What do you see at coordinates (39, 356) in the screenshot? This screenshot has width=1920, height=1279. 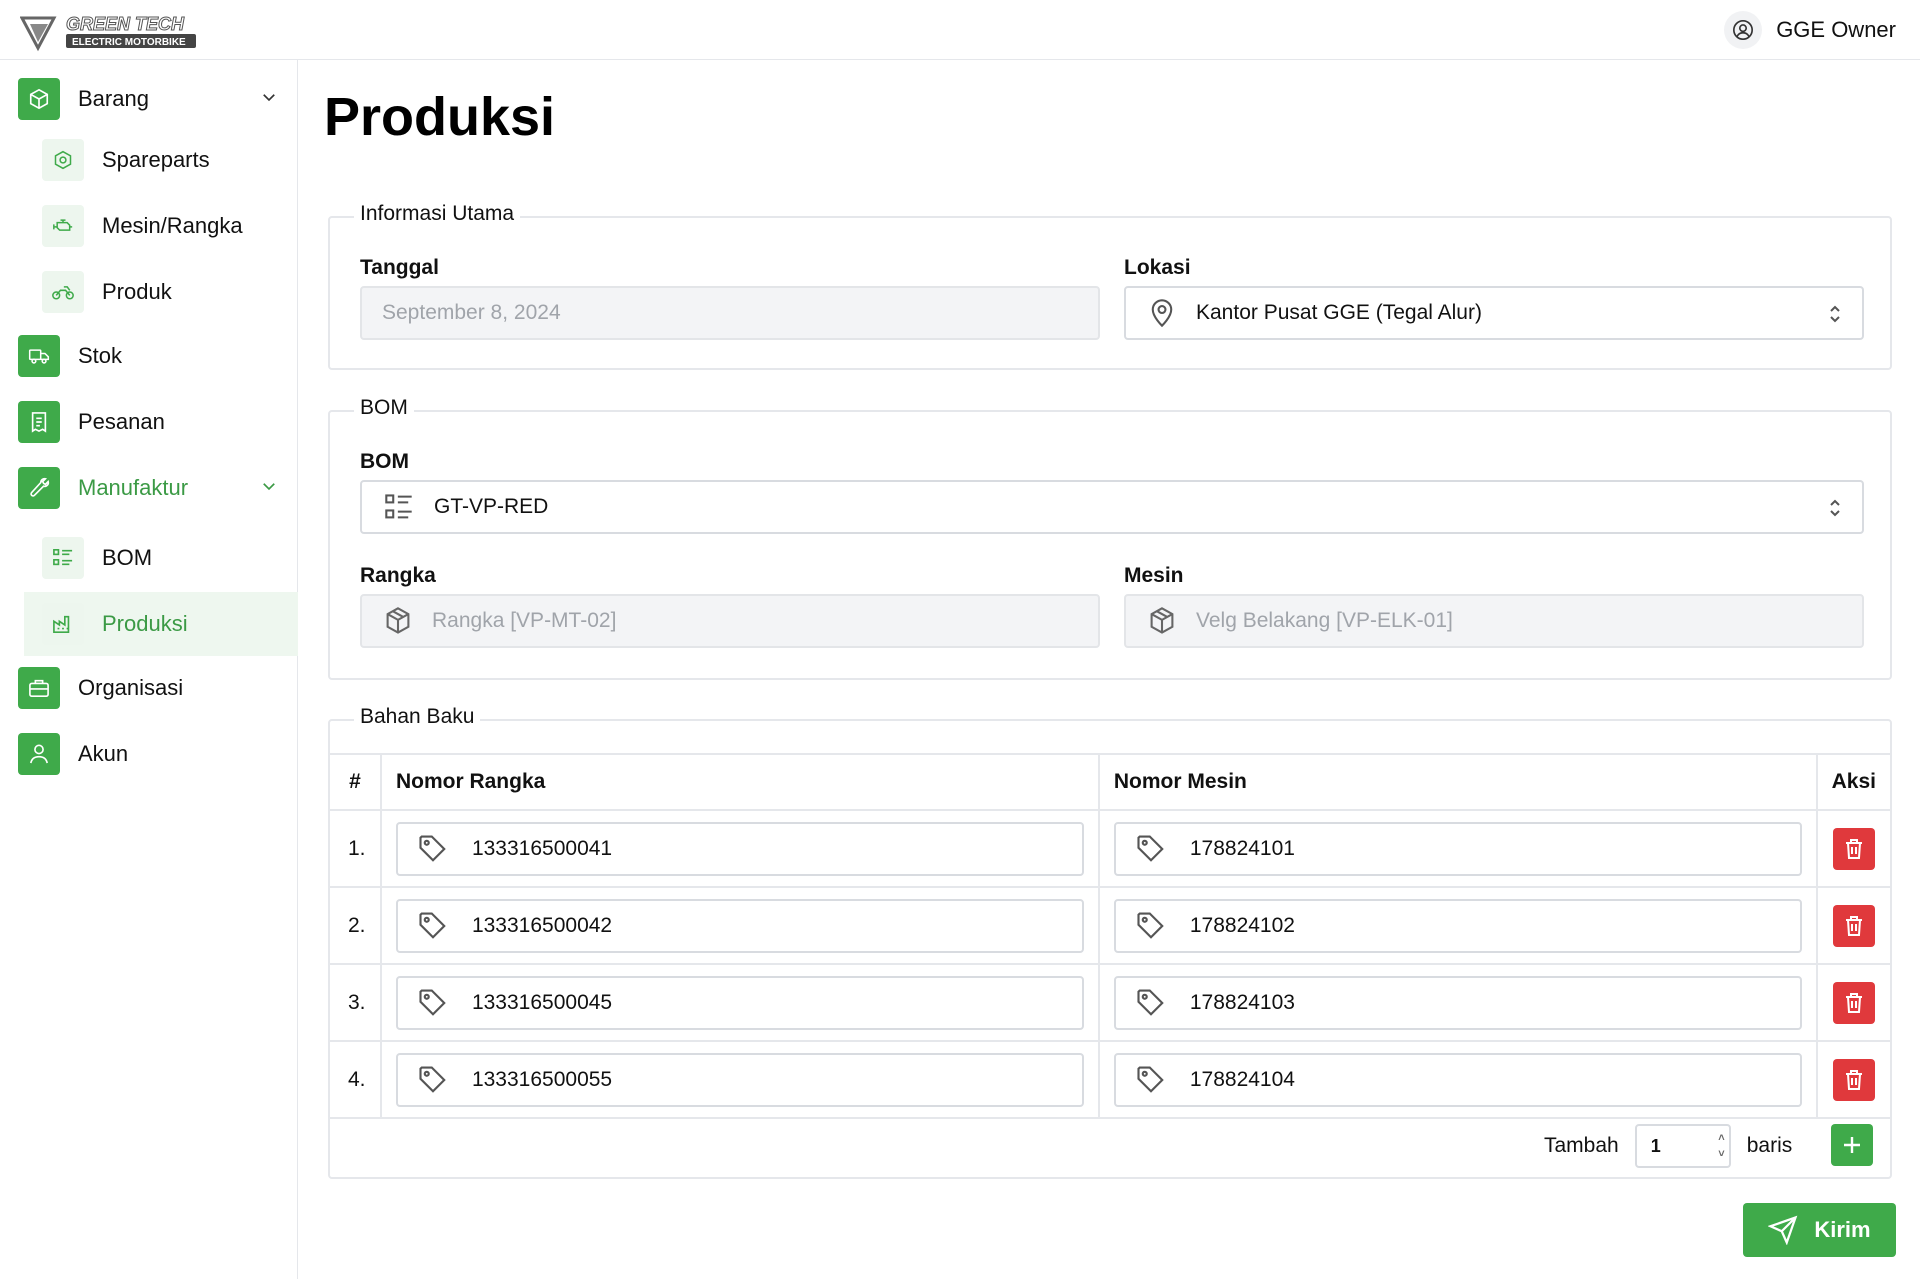 I see `truck-icon` at bounding box center [39, 356].